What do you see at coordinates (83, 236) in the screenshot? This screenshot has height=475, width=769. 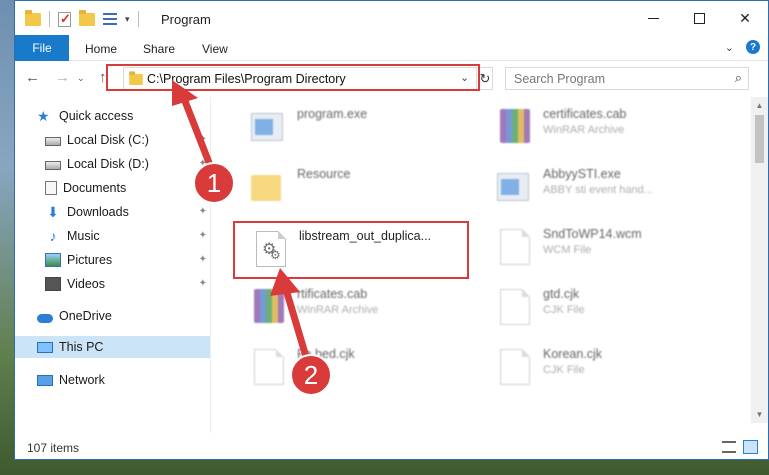 I see `sidebar-item-label: Music` at bounding box center [83, 236].